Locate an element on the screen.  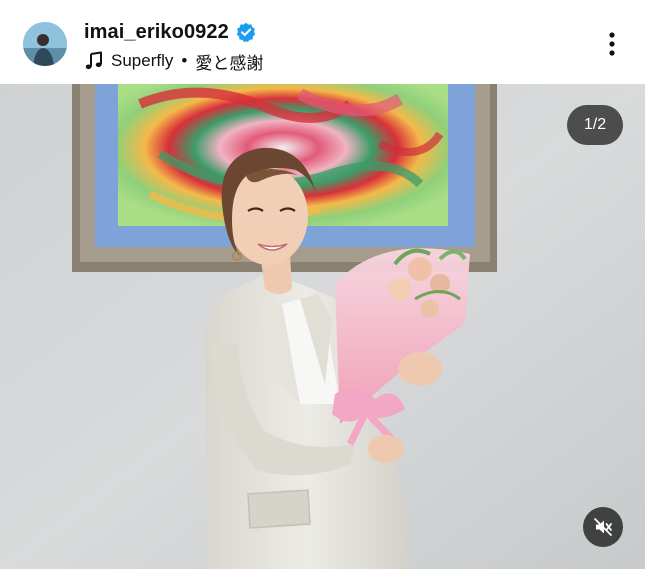
avatar is located at coordinates (45, 44).